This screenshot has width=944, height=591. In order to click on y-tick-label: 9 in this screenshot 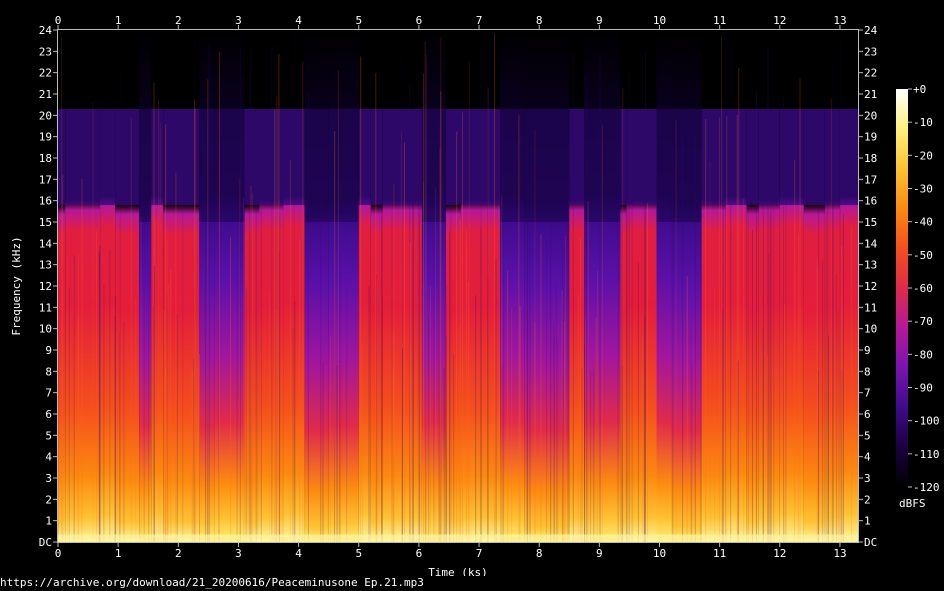, I will do `click(867, 350)`.